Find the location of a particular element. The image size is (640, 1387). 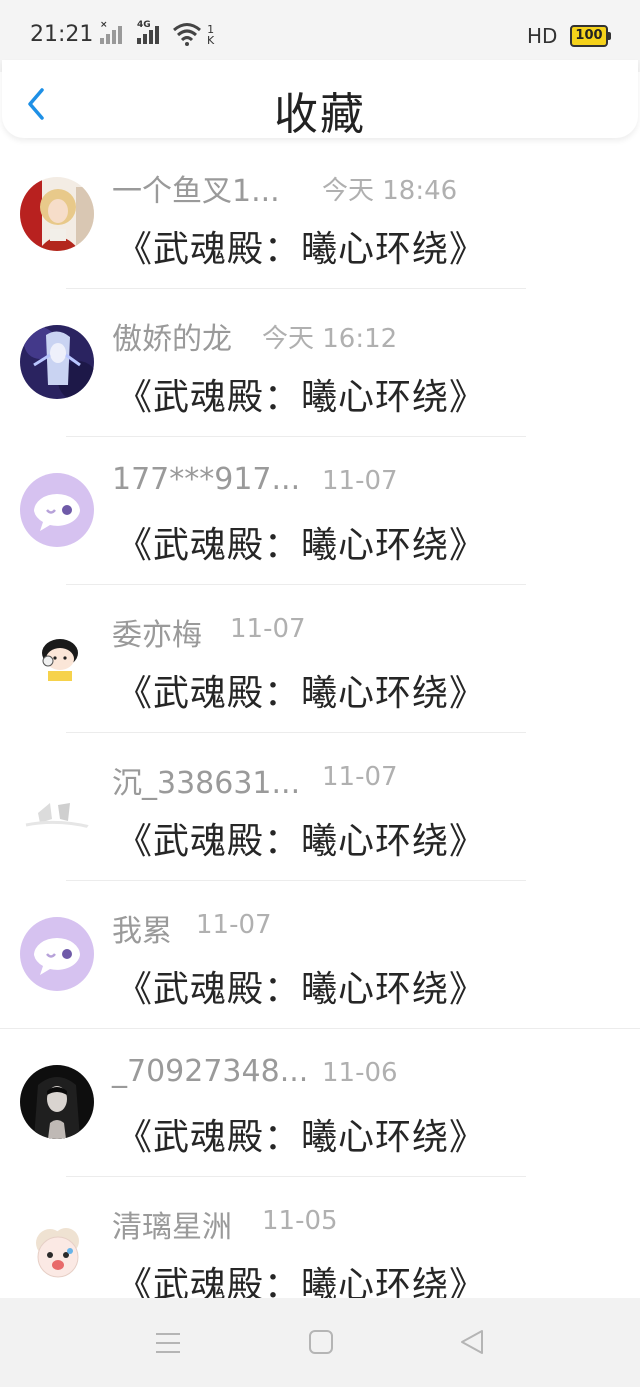

signal-strength-icon: × is located at coordinates (111, 32).